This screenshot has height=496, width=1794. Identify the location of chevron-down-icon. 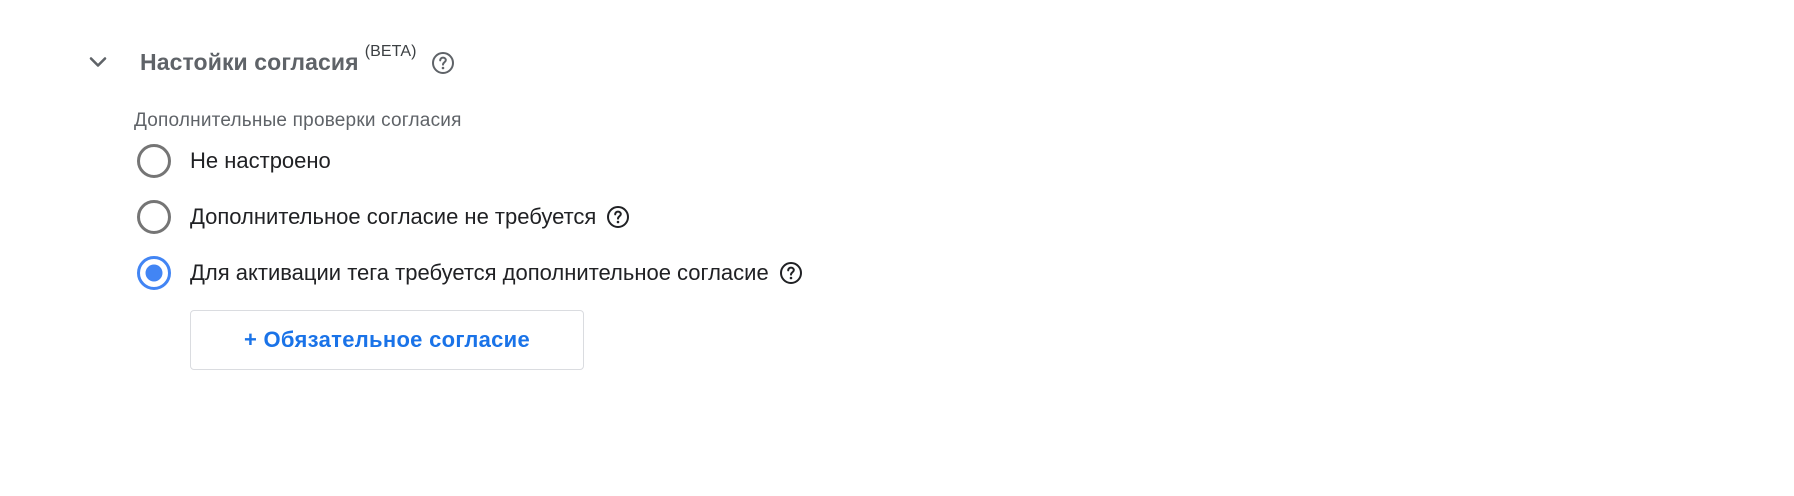
(98, 62).